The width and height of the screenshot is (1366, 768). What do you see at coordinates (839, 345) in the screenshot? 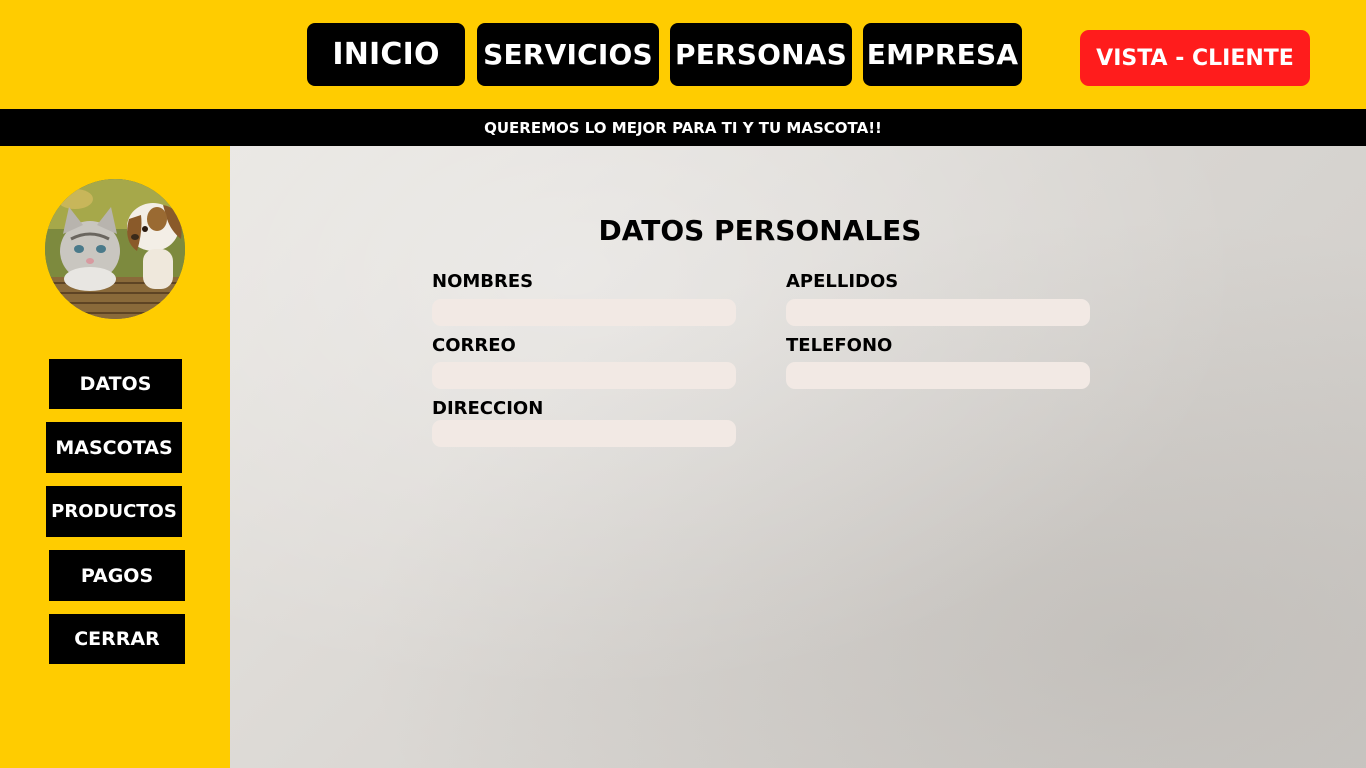
I see `telefono-label: TELEFONO` at bounding box center [839, 345].